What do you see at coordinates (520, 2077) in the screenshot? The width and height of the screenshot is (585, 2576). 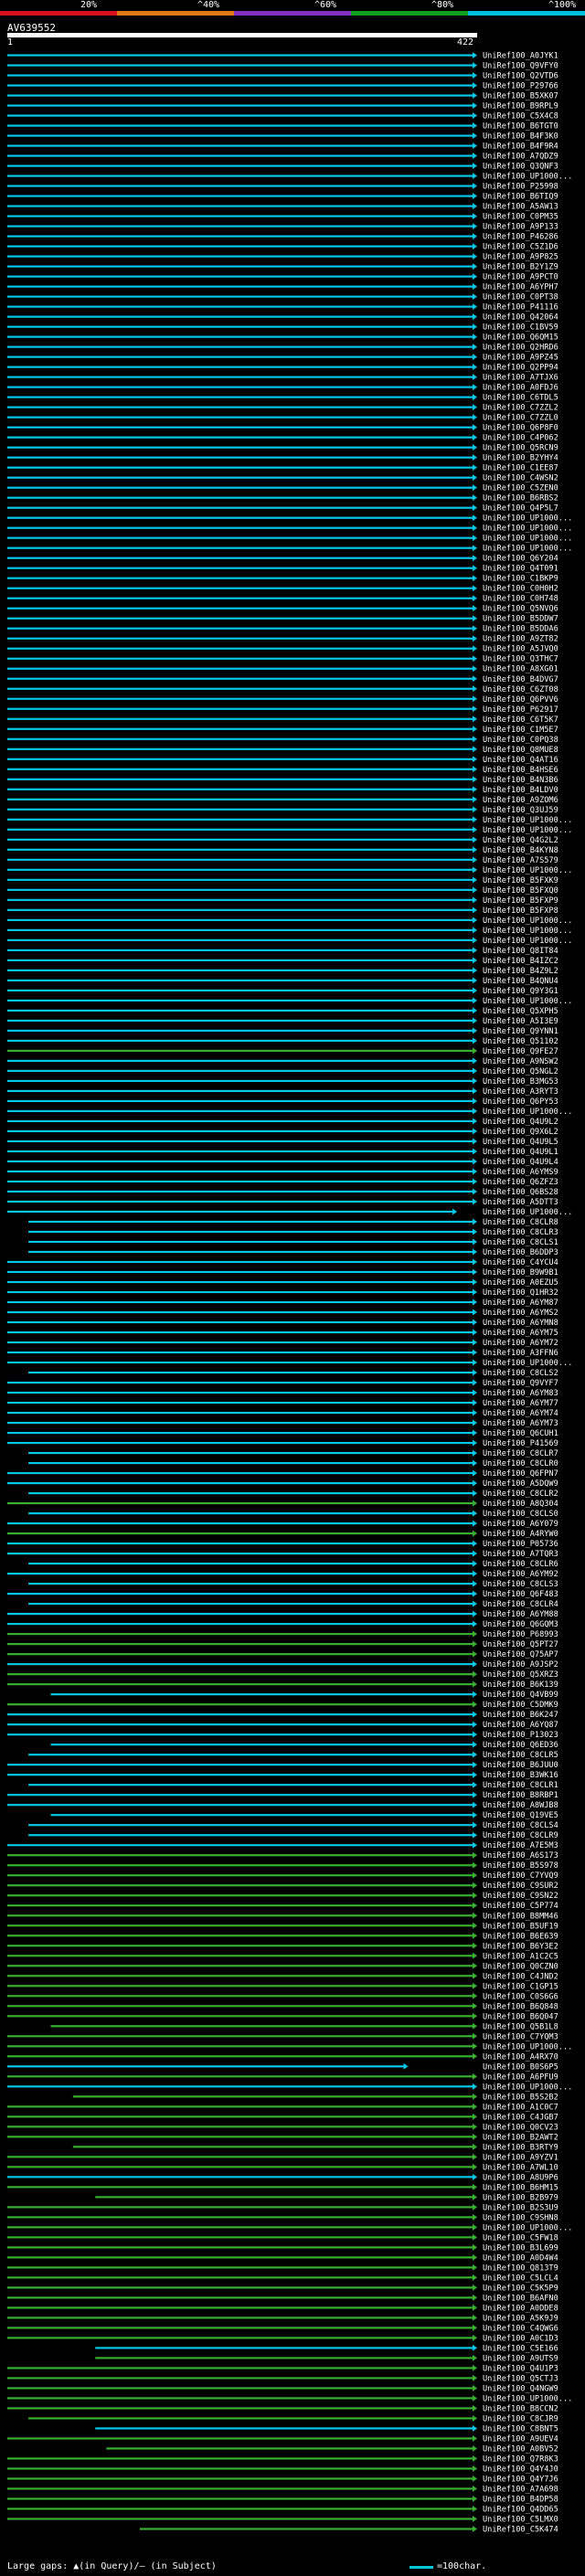 I see `hit-label: UniRef100_A6PFU9` at bounding box center [520, 2077].